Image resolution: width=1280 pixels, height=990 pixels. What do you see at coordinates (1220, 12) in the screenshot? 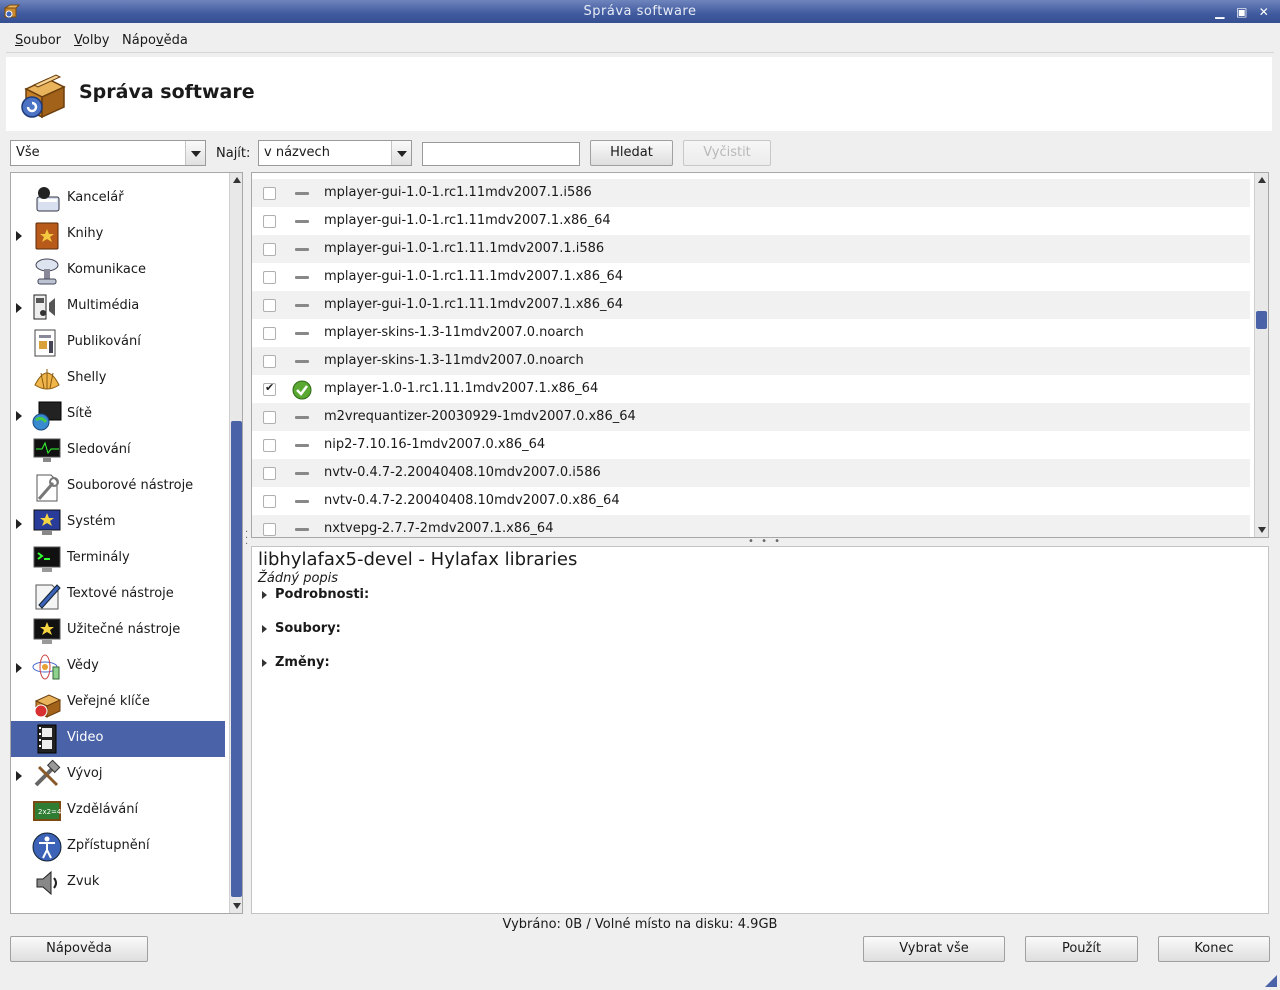
I see `minimize-icon: ▁` at bounding box center [1220, 12].